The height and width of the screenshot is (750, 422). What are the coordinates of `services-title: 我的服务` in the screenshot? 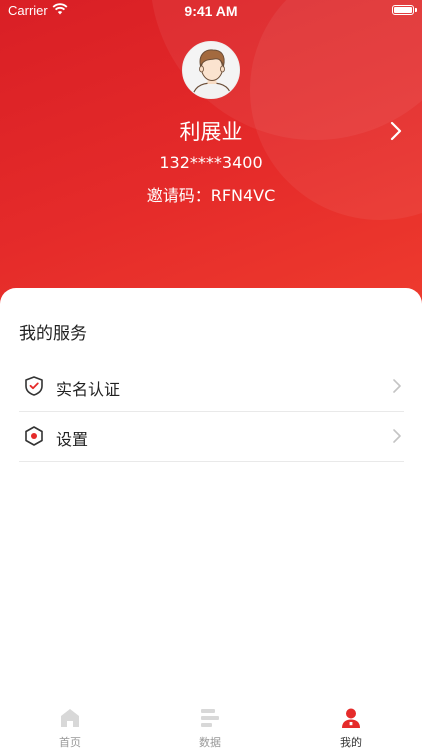 It's located at (53, 334).